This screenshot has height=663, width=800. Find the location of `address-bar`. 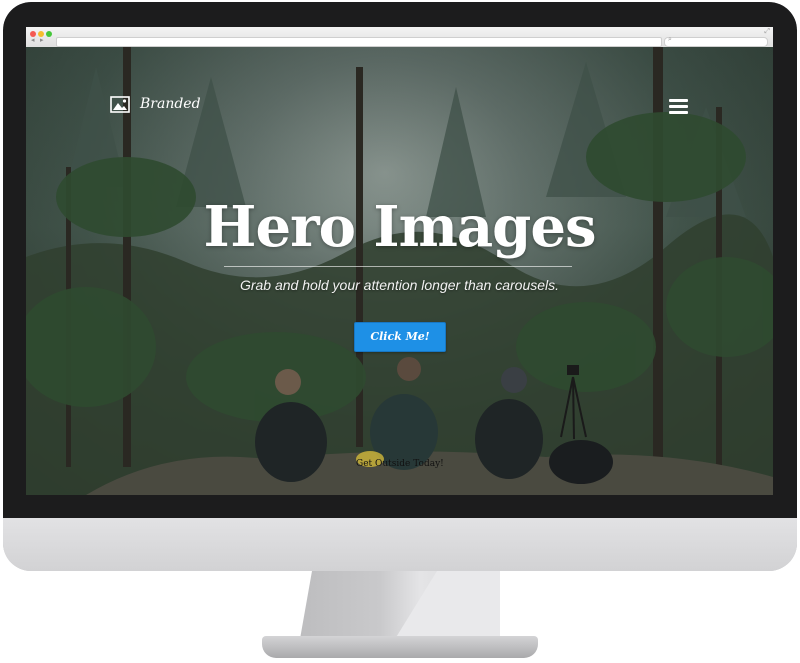

address-bar is located at coordinates (359, 42).